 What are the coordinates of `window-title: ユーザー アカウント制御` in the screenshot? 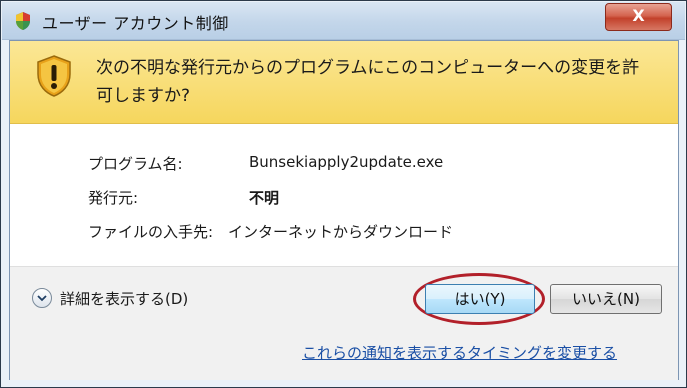 It's located at (135, 23).